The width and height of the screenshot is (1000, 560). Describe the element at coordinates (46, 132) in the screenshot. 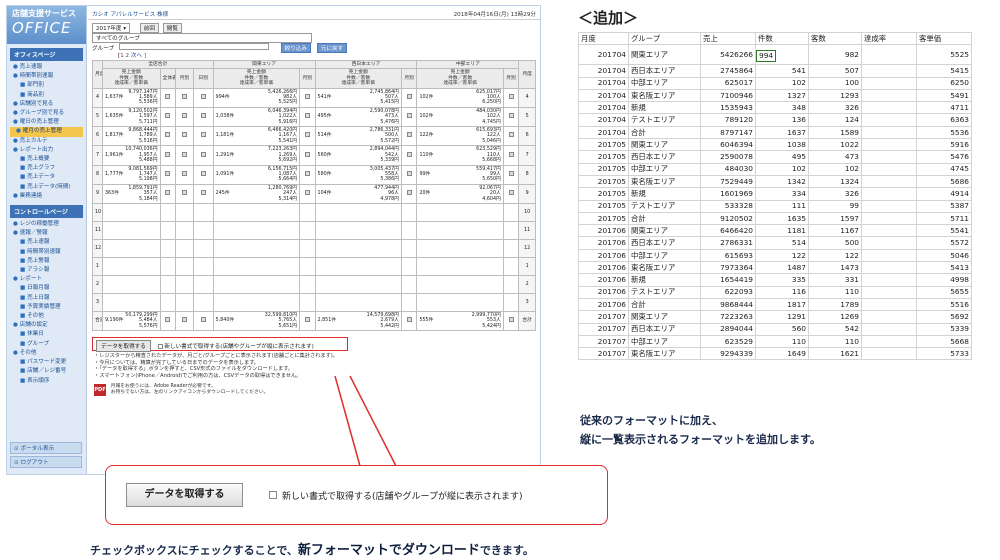

I see `sidebar-item: ● 曜月の売上管理` at that location.